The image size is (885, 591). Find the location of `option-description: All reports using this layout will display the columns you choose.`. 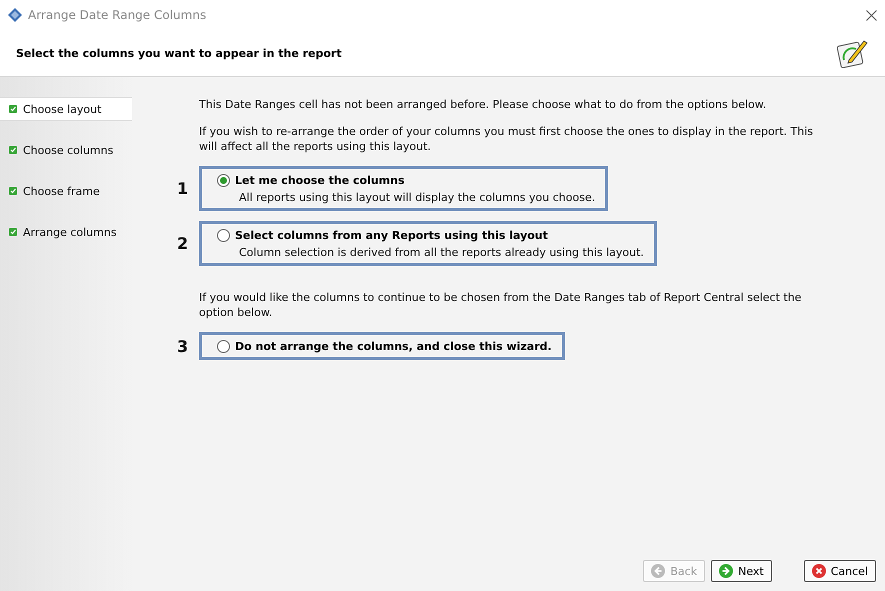

option-description: All reports using this layout will display the columns you choose. is located at coordinates (417, 197).